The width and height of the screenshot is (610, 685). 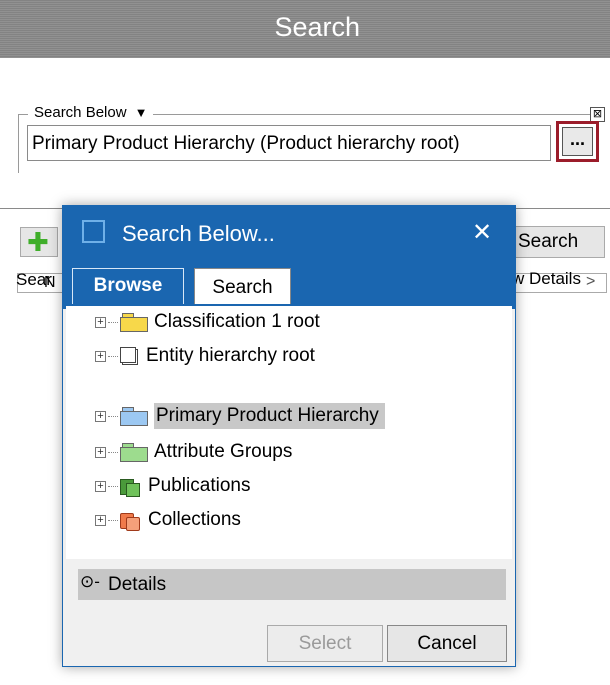 What do you see at coordinates (137, 584) in the screenshot?
I see `details-label: Details` at bounding box center [137, 584].